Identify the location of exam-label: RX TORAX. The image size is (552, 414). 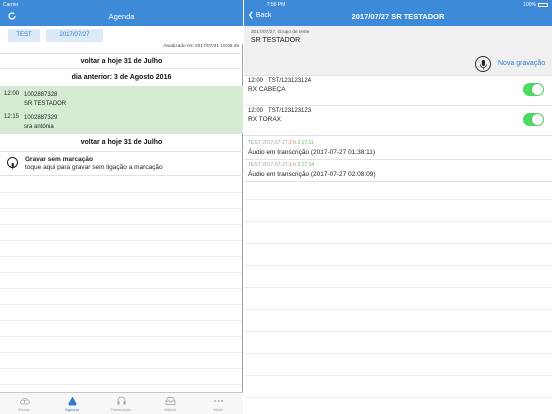
(264, 119).